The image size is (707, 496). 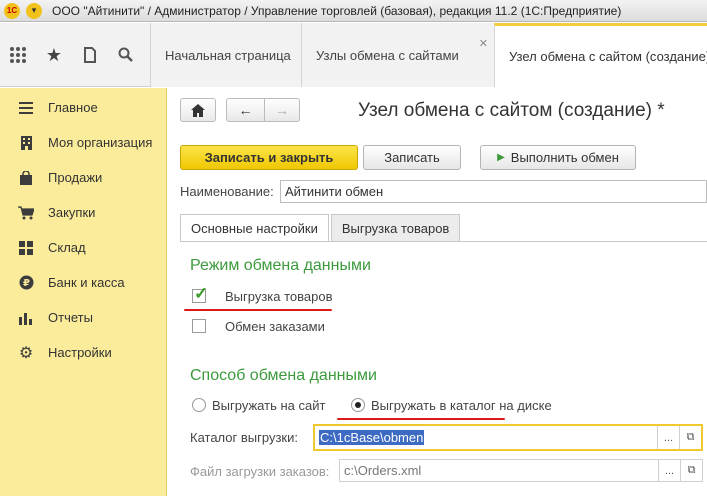 What do you see at coordinates (26, 143) in the screenshot?
I see `building-icon` at bounding box center [26, 143].